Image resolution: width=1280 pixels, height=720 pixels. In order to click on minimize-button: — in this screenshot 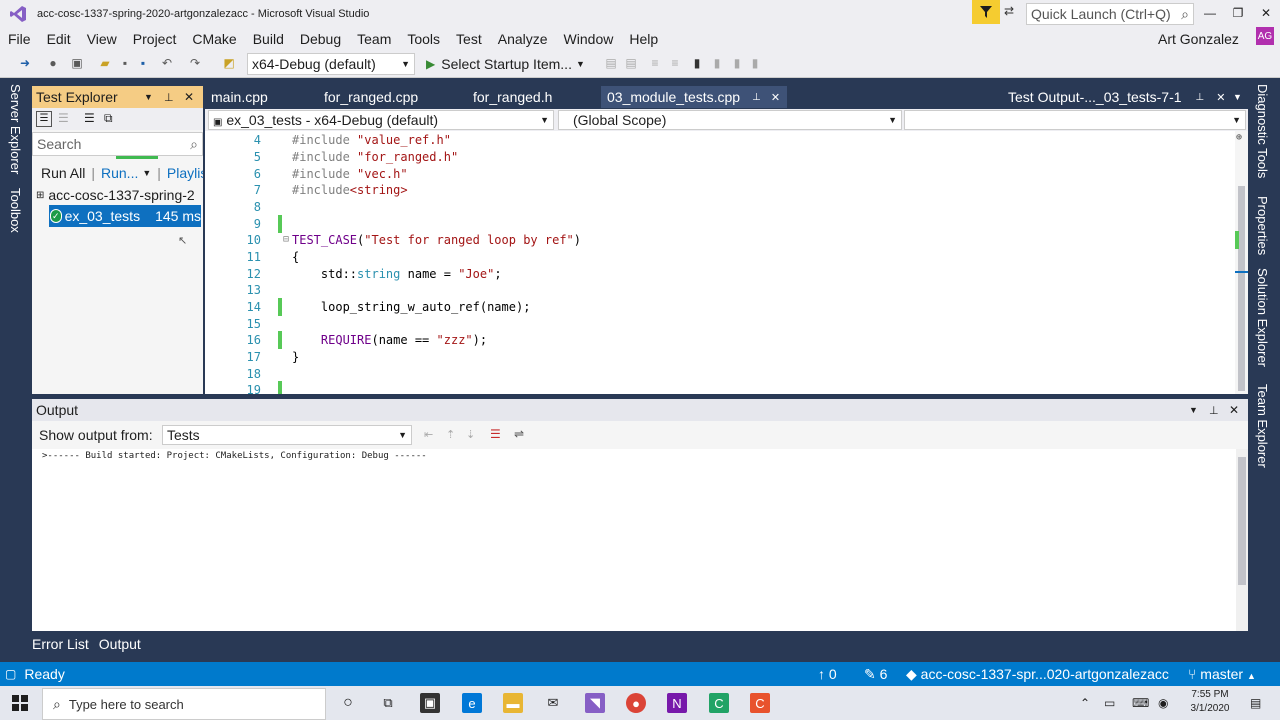, I will do `click(1210, 13)`.